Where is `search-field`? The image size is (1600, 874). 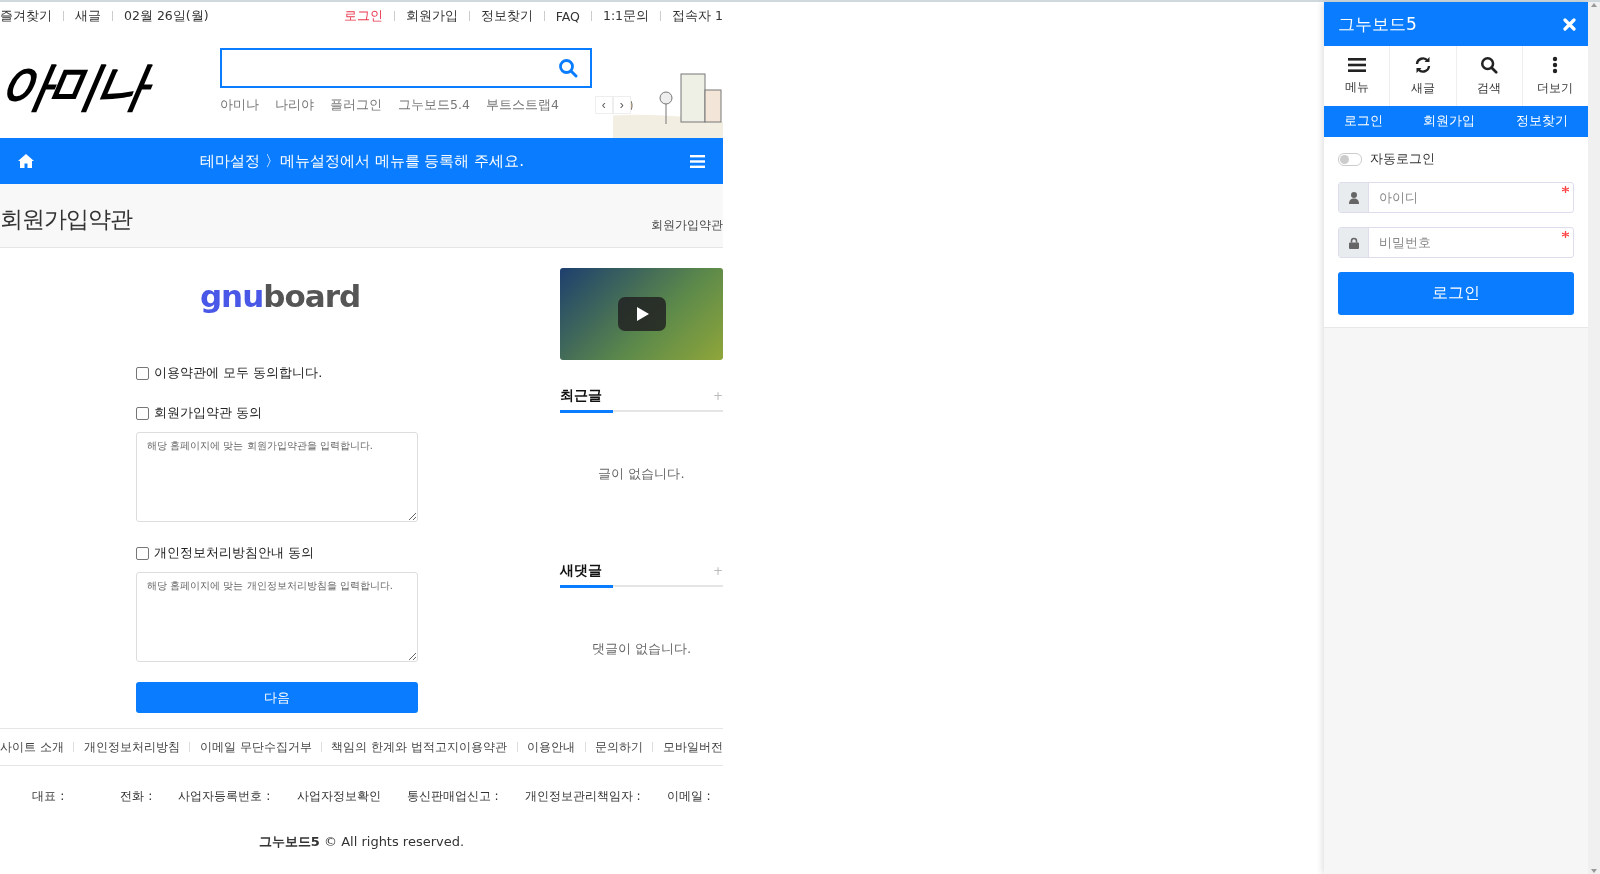
search-field is located at coordinates (406, 68).